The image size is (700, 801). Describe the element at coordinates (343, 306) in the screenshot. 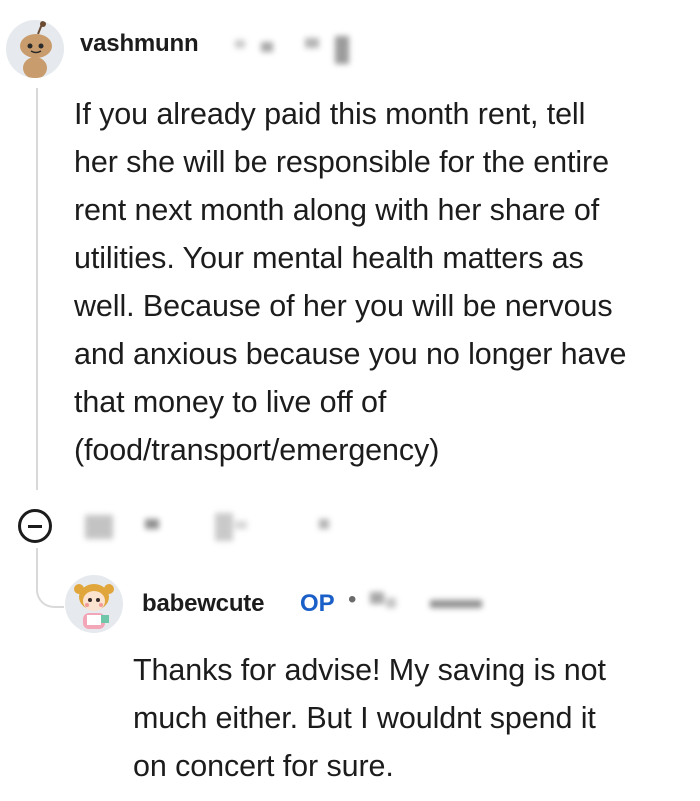

I see `comment-body-line: well. Because of her you will be nervous` at that location.